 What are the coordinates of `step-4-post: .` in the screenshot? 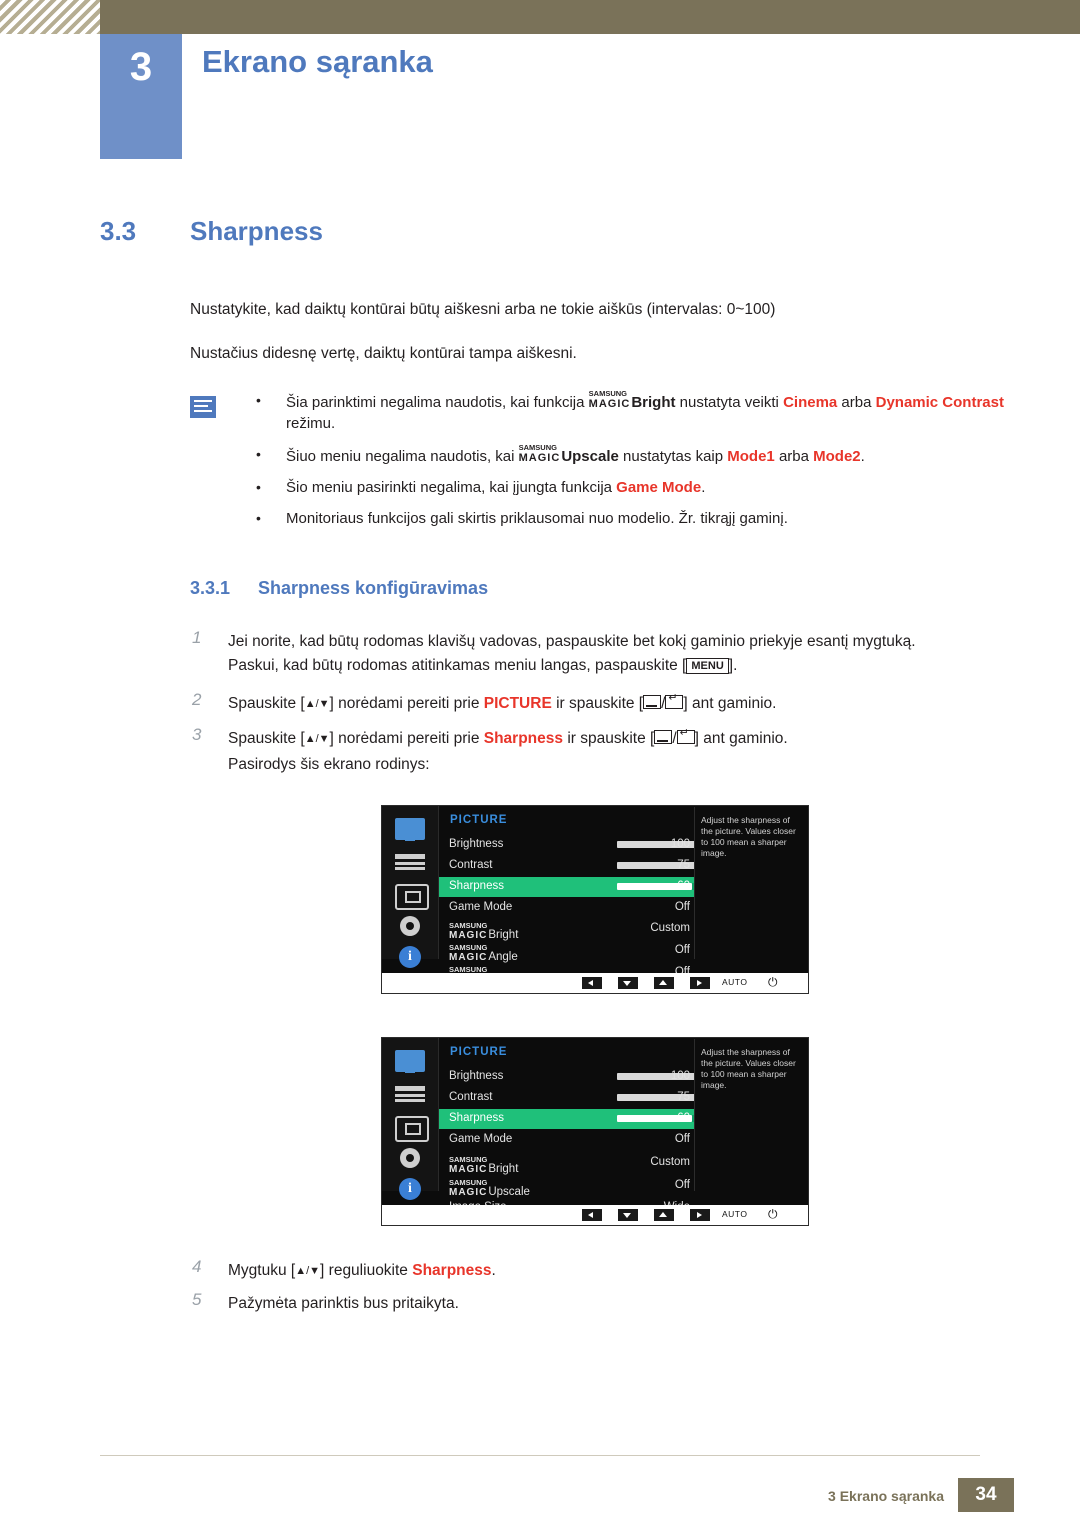 It's located at (493, 1270).